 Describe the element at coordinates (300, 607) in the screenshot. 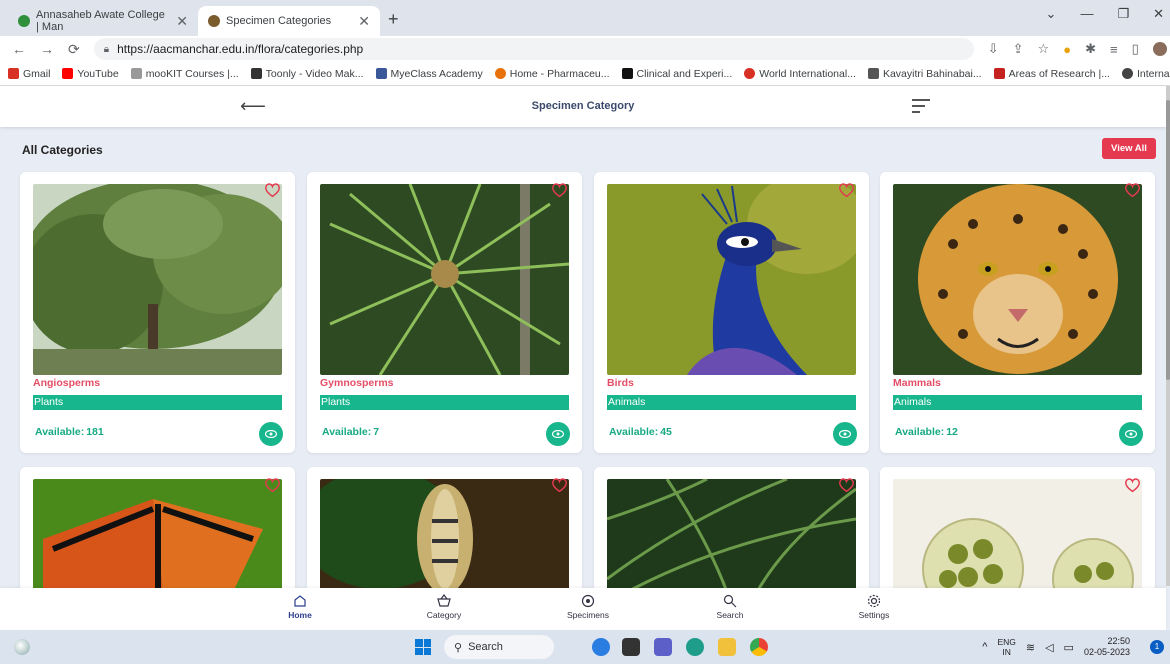

I see `nav-home: Home` at that location.